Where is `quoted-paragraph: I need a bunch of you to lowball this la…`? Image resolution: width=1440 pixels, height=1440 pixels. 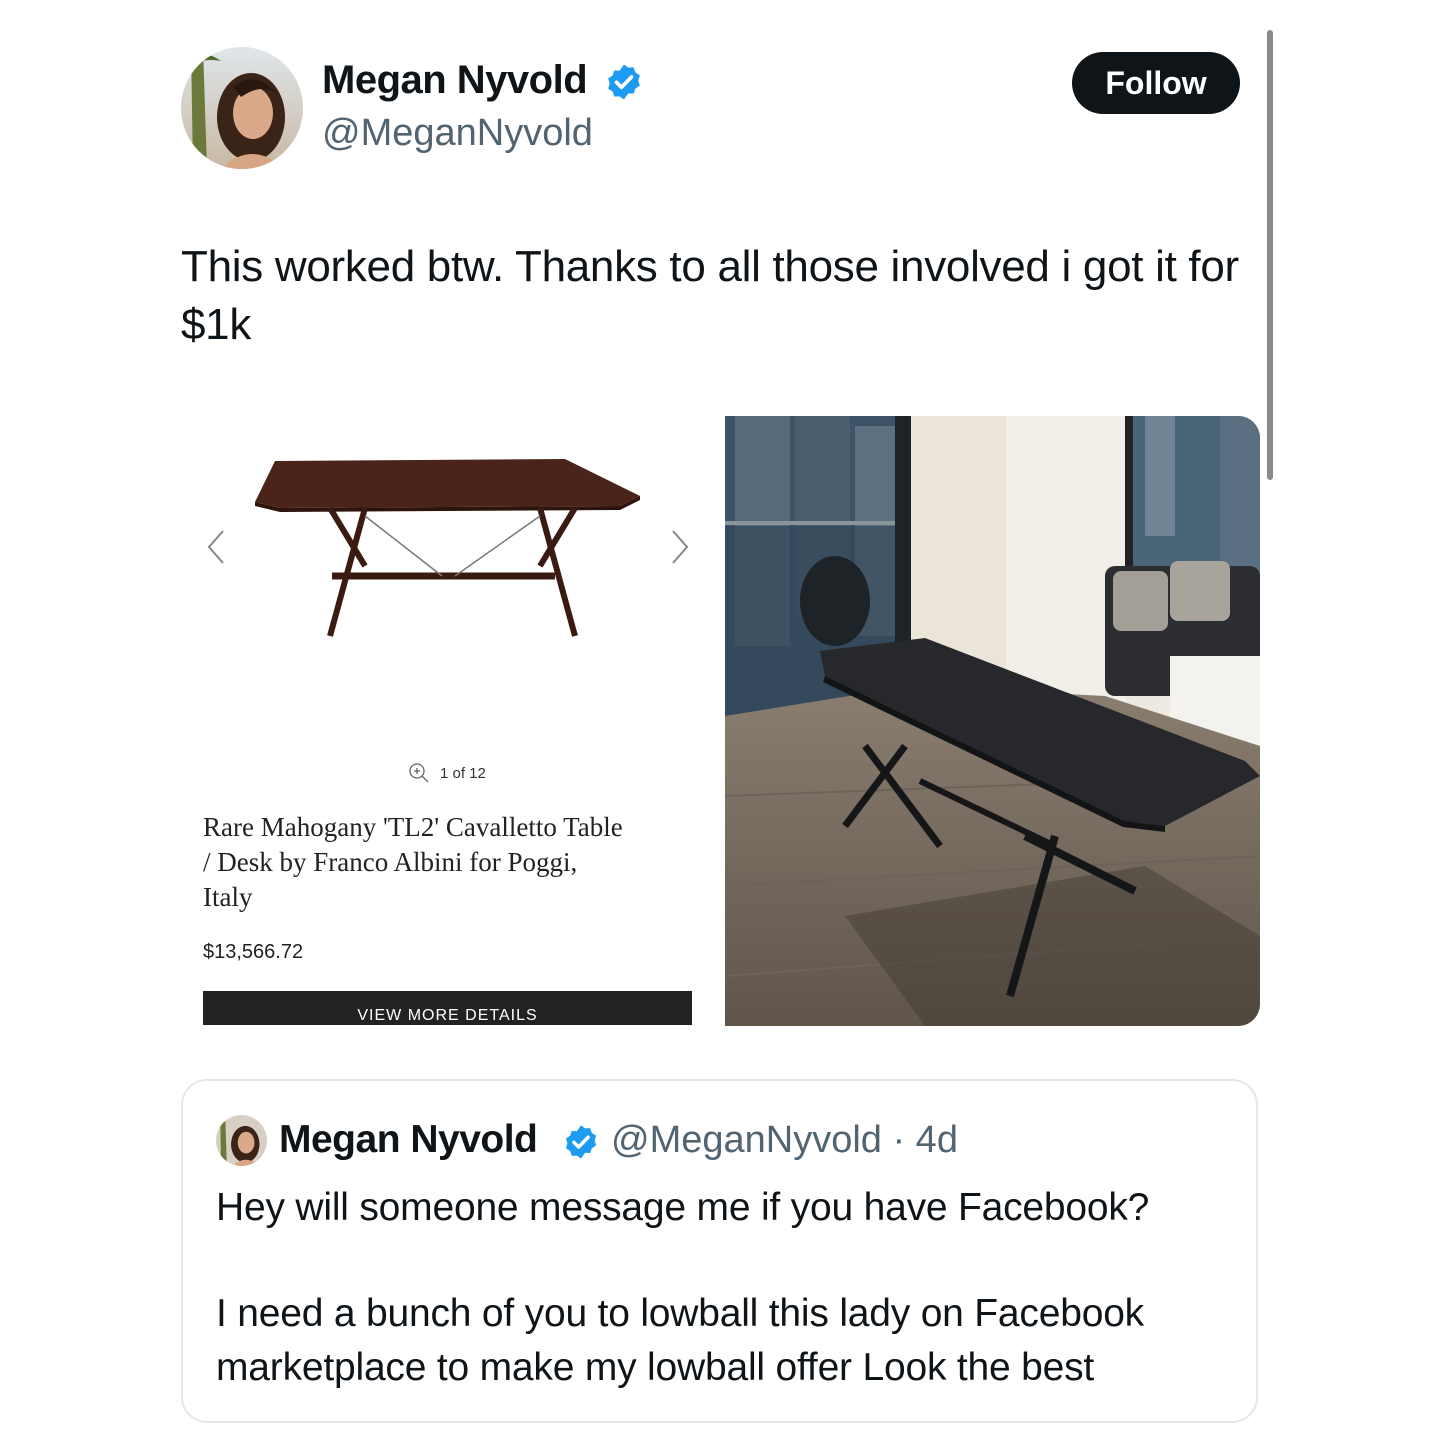 quoted-paragraph: I need a bunch of you to lowball this la… is located at coordinates (680, 1340).